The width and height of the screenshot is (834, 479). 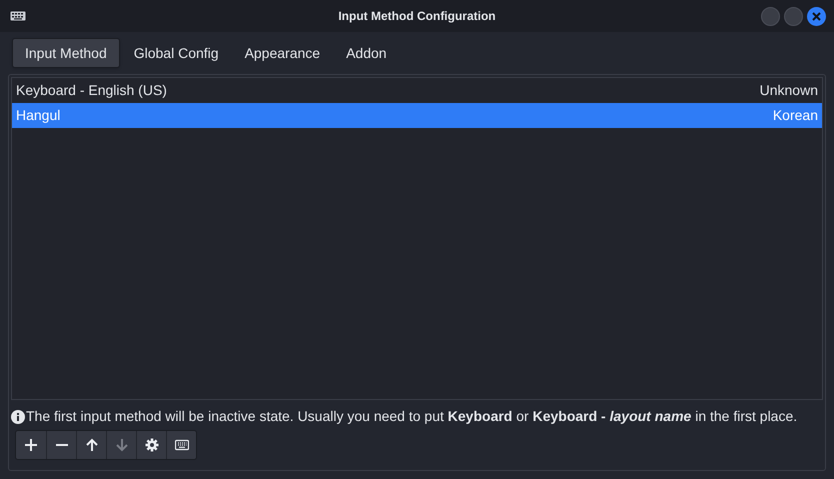 I want to click on down-arrow-icon, so click(x=121, y=445).